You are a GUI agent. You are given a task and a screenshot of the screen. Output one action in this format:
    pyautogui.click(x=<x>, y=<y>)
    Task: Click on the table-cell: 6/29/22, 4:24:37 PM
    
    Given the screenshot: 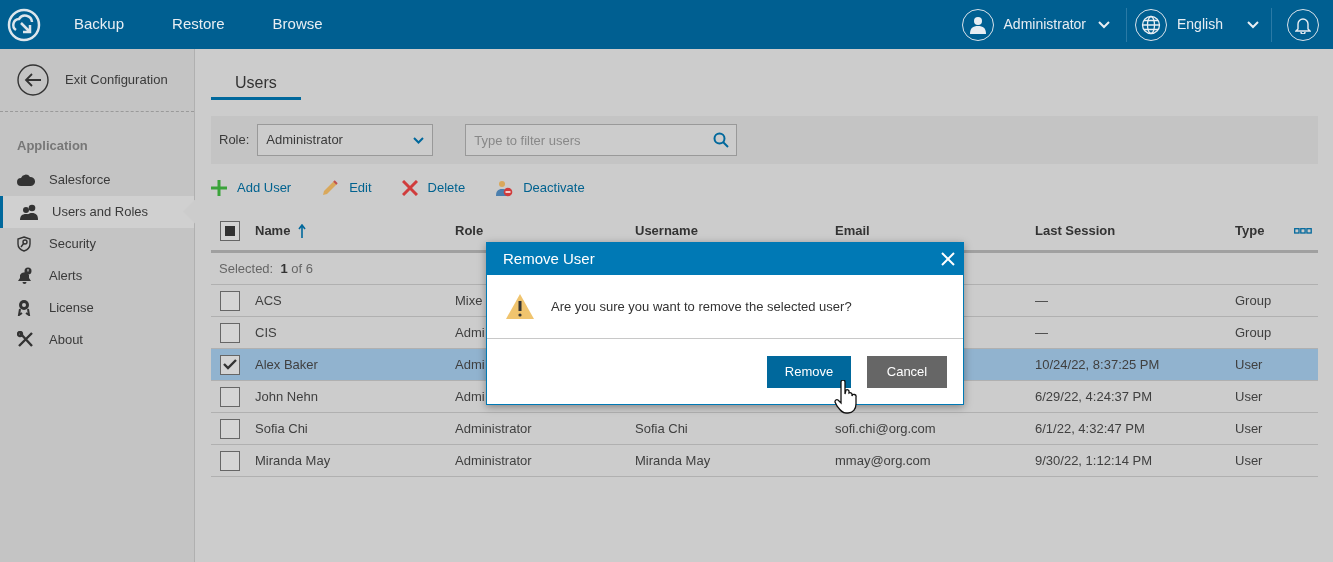 What is the action you would take?
    pyautogui.click(x=1094, y=396)
    